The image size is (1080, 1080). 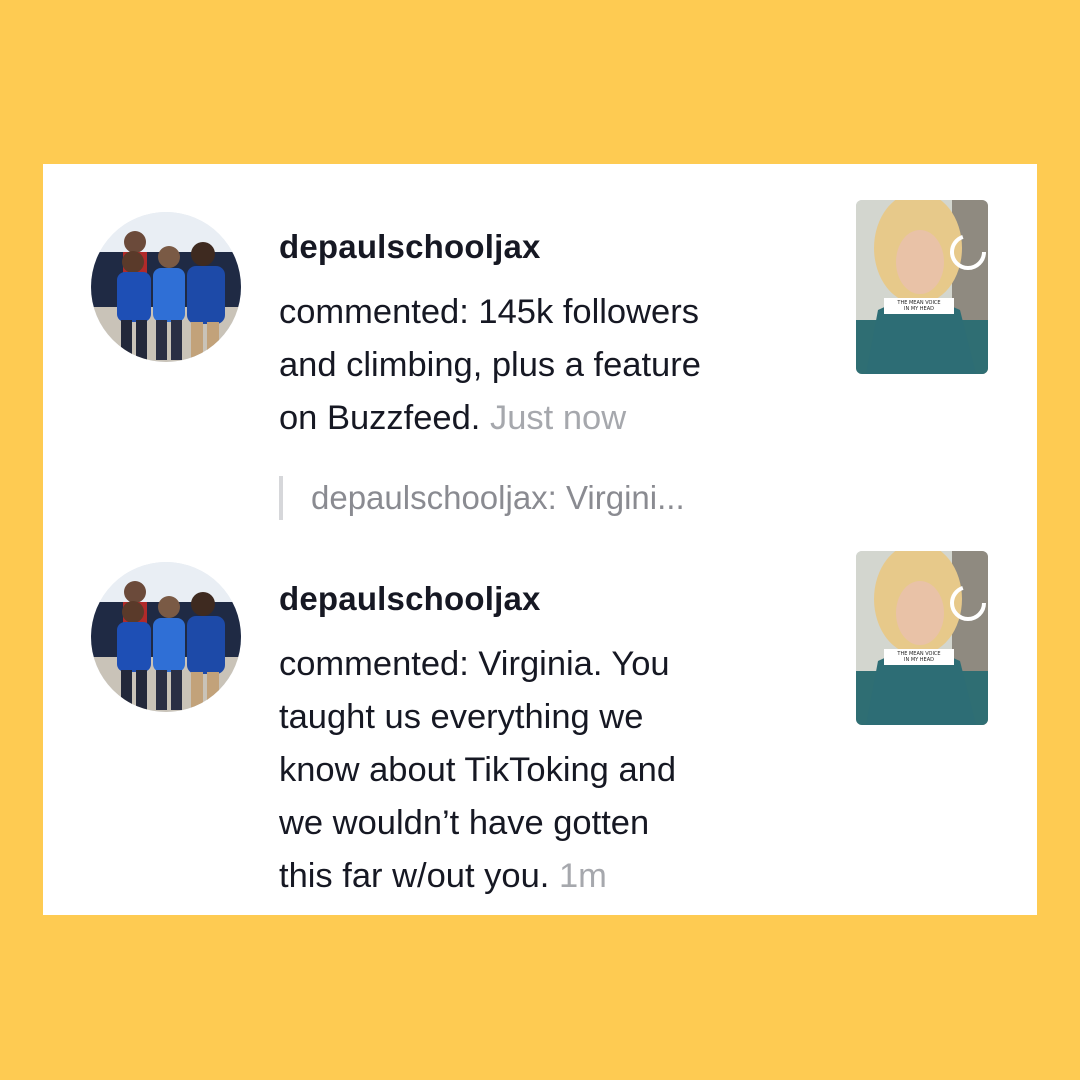 What do you see at coordinates (380, 418) in the screenshot?
I see `comment-line-text: on Buzzfeed.` at bounding box center [380, 418].